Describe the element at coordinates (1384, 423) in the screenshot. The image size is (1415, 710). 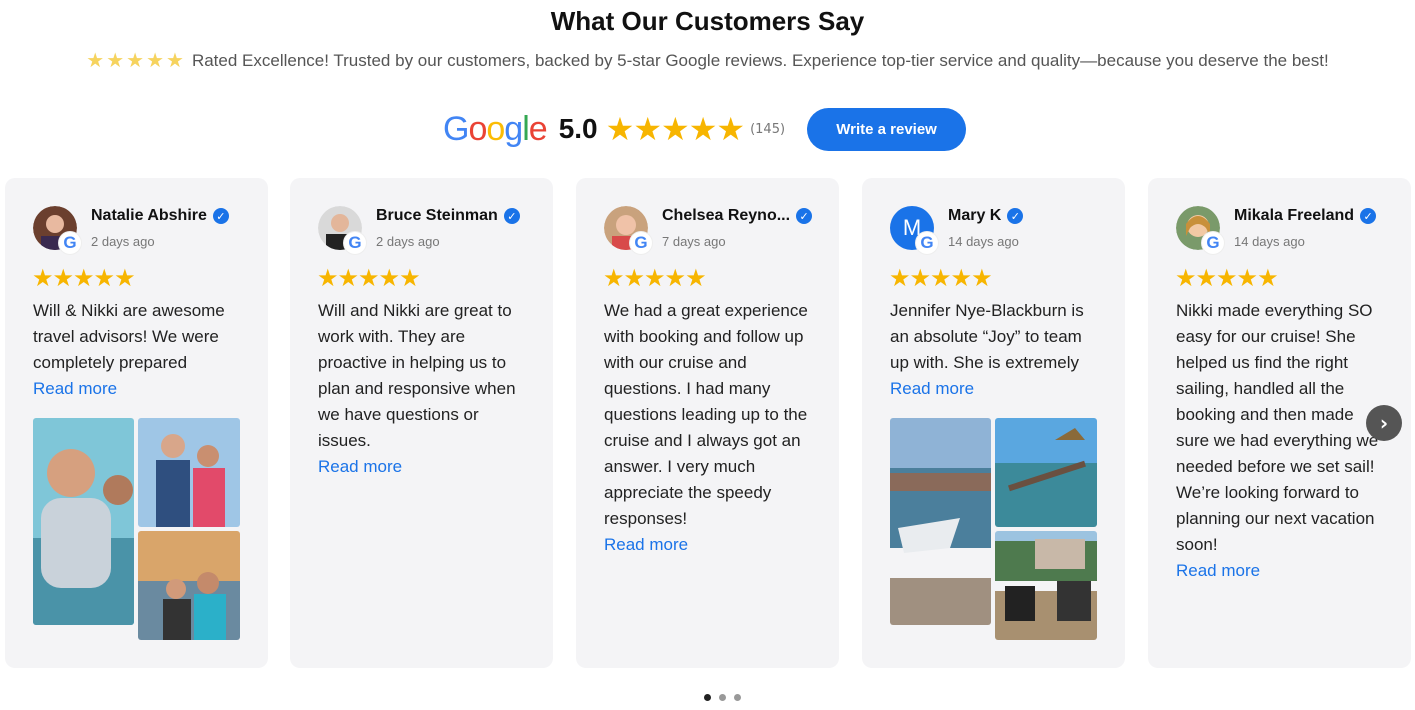
I see `next-slide-arrow-icon: ›` at that location.